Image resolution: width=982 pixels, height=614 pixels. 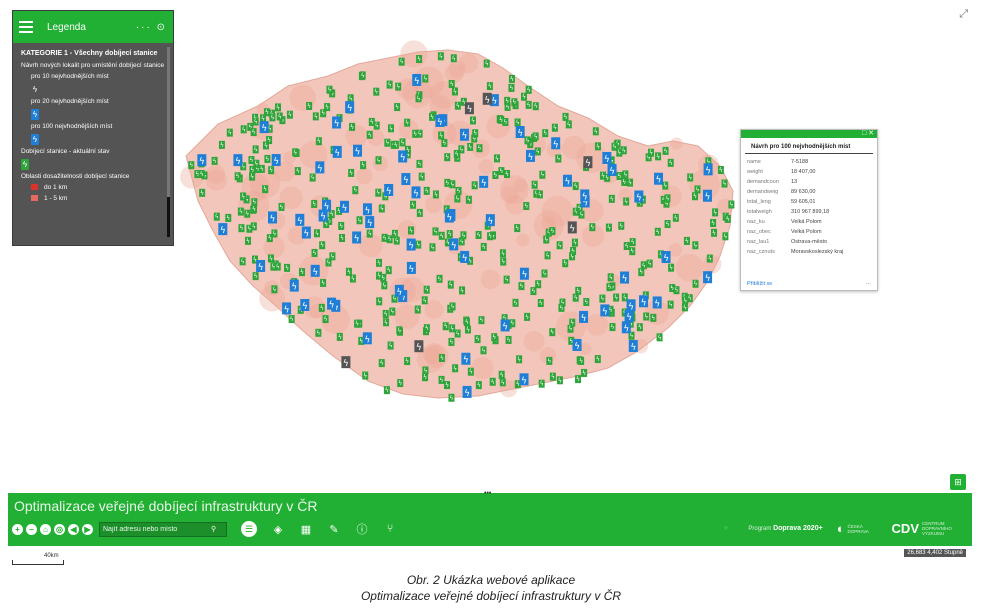 What do you see at coordinates (588, 162) in the screenshot?
I see `gray-station-marker: ϟ` at bounding box center [588, 162].